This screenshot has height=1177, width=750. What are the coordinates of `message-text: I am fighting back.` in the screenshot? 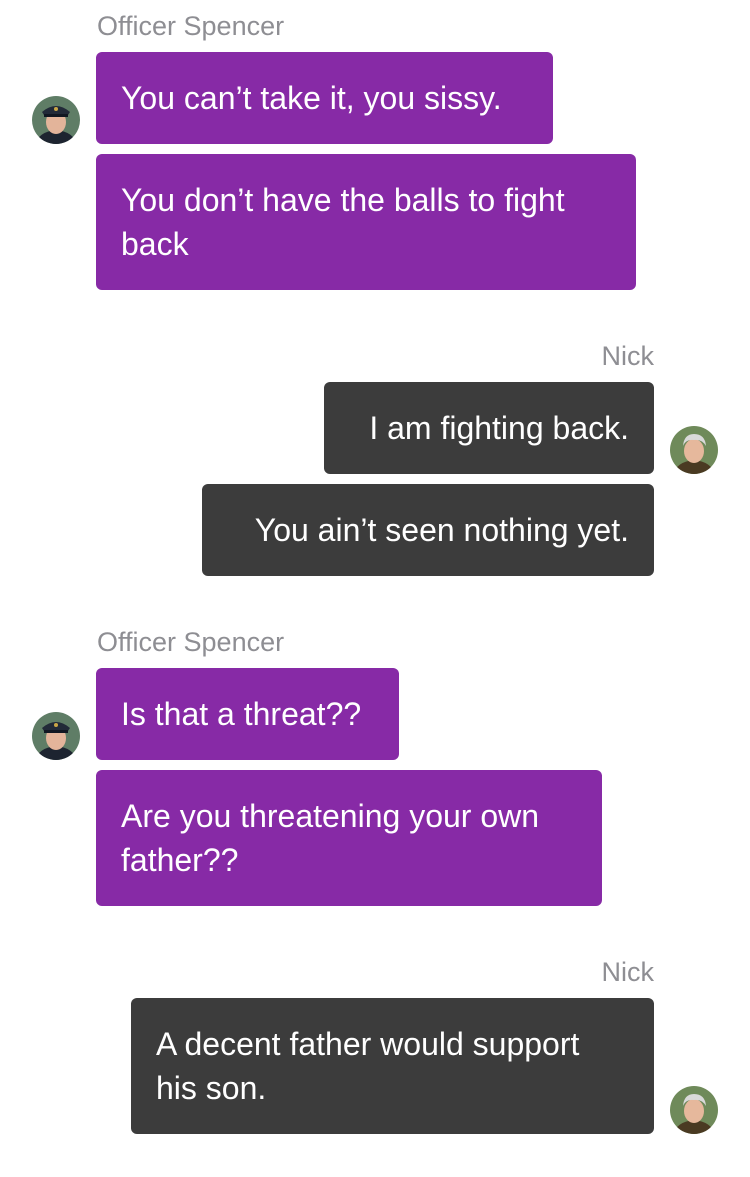 It's located at (499, 428).